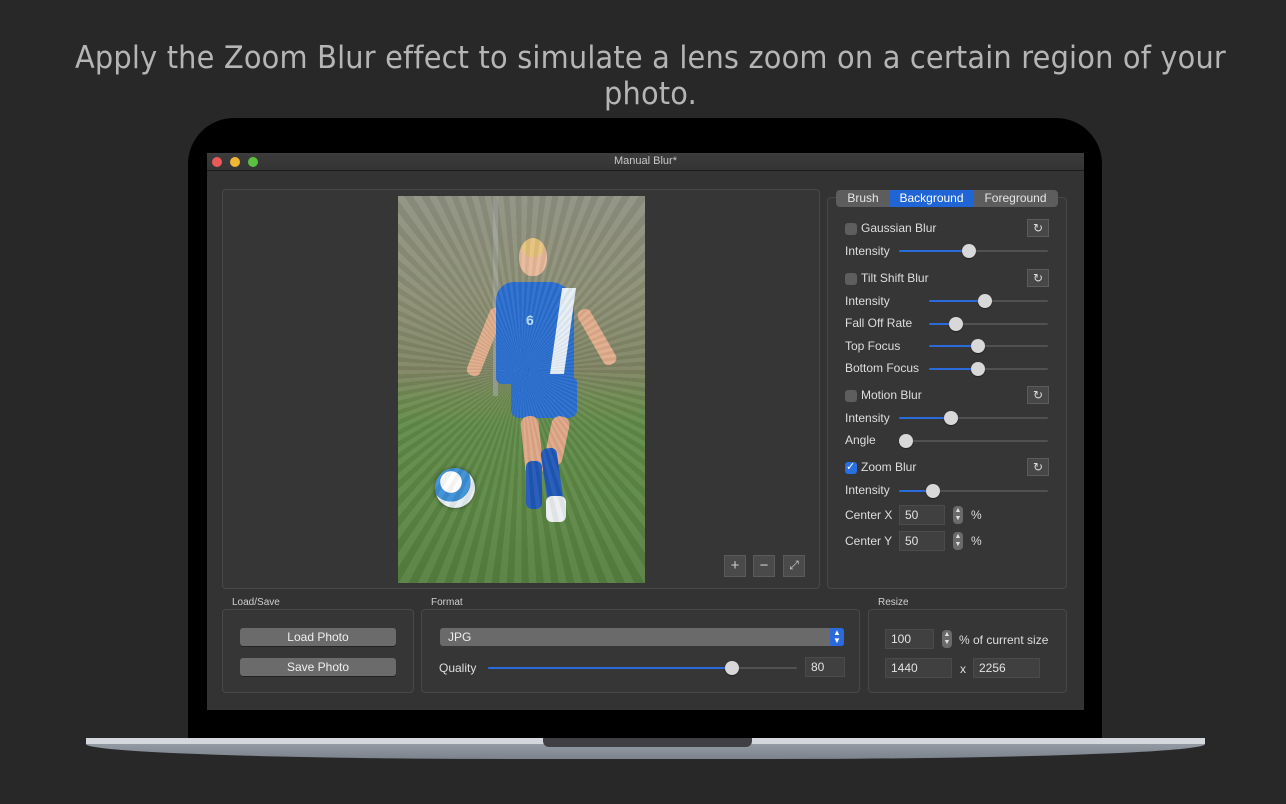 The height and width of the screenshot is (804, 1286). I want to click on quality-slider, so click(642, 668).